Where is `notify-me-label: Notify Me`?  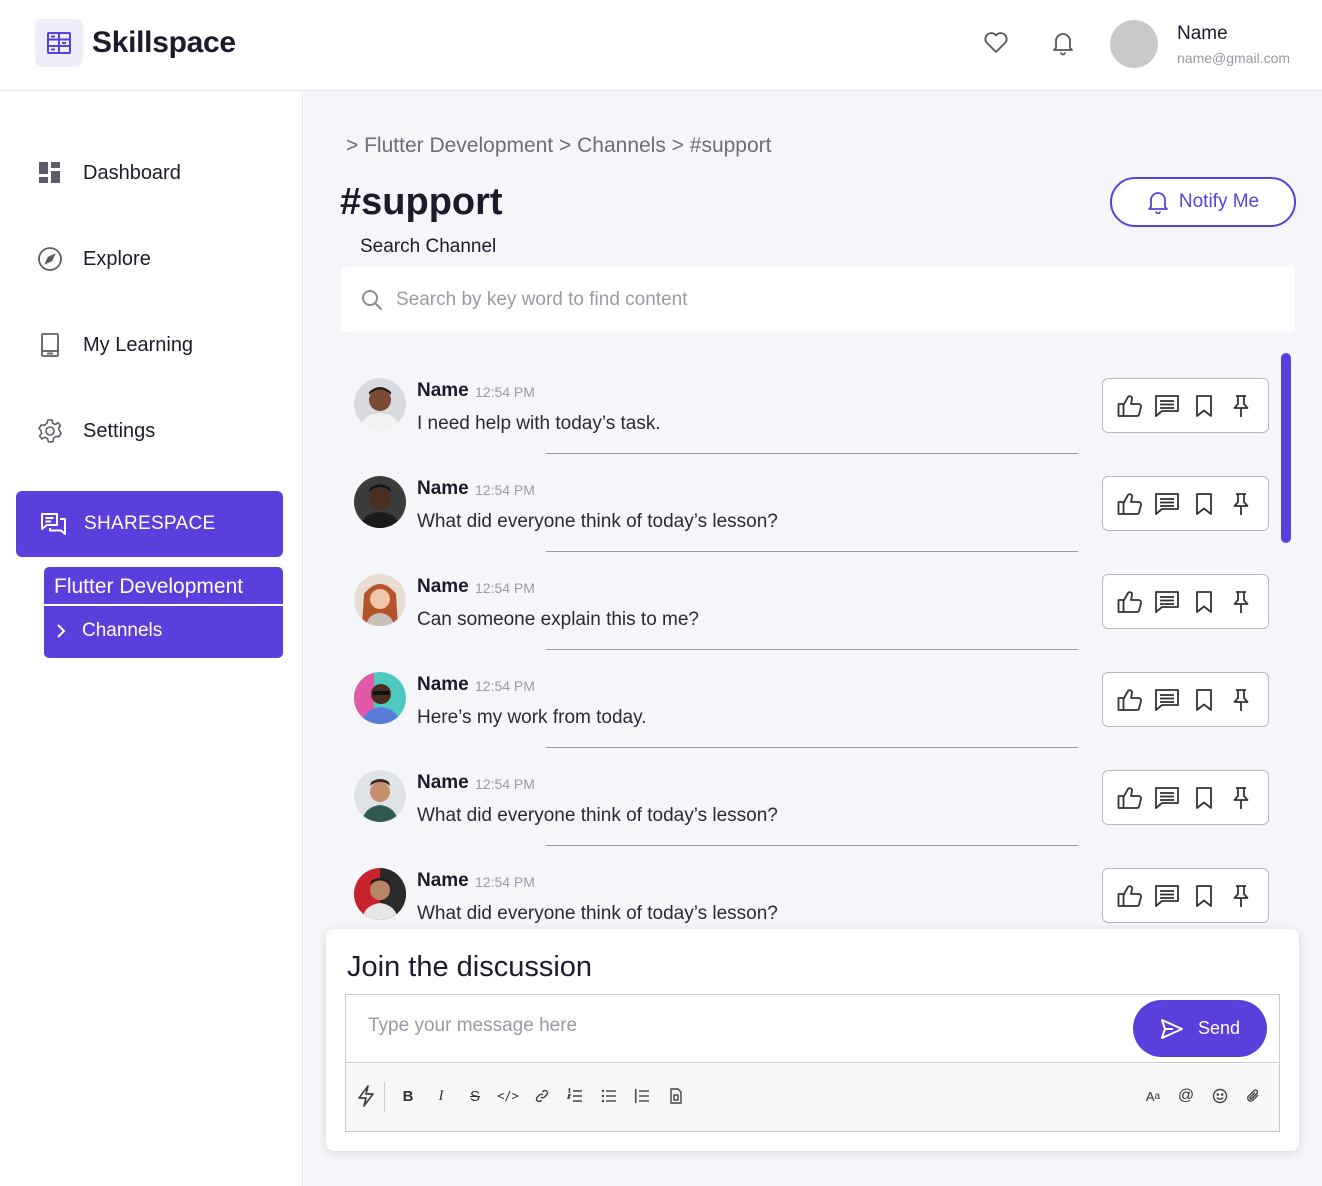 notify-me-label: Notify Me is located at coordinates (1219, 201).